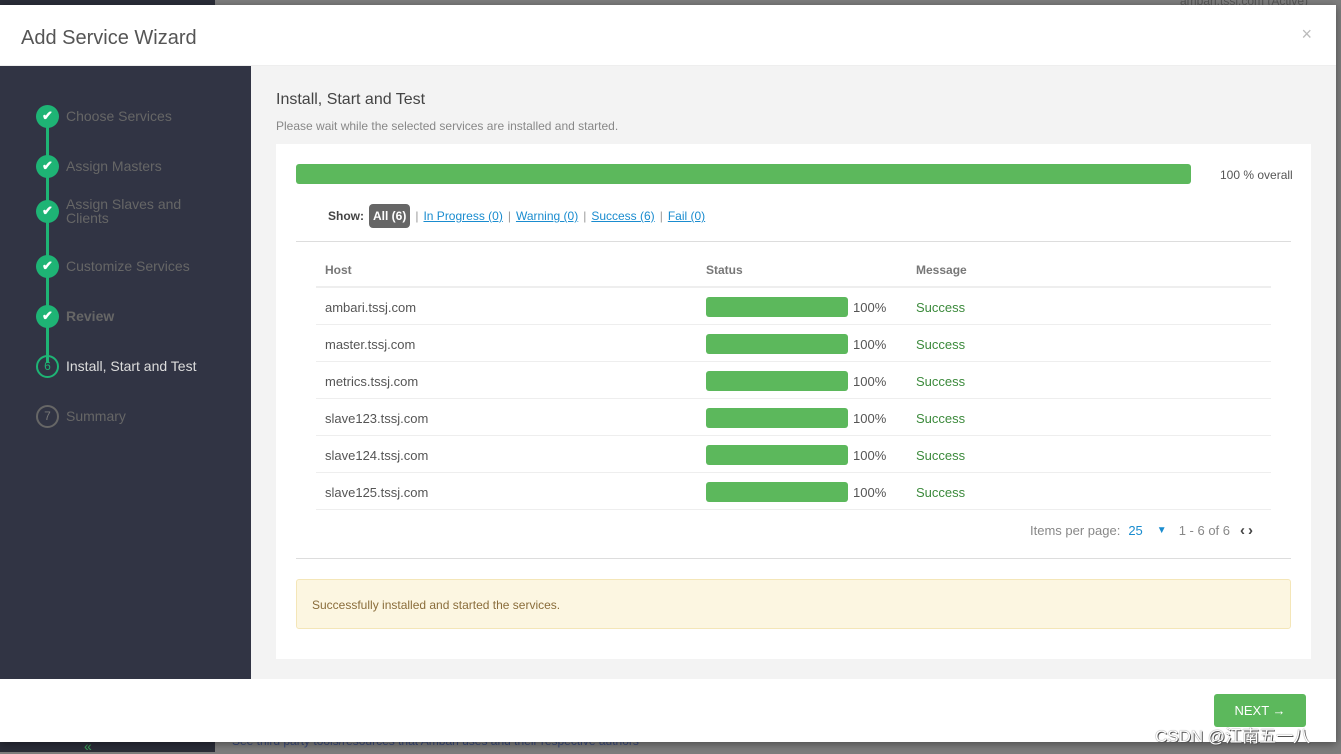  Describe the element at coordinates (686, 216) in the screenshot. I see `filter-fail: Fail (0)` at that location.